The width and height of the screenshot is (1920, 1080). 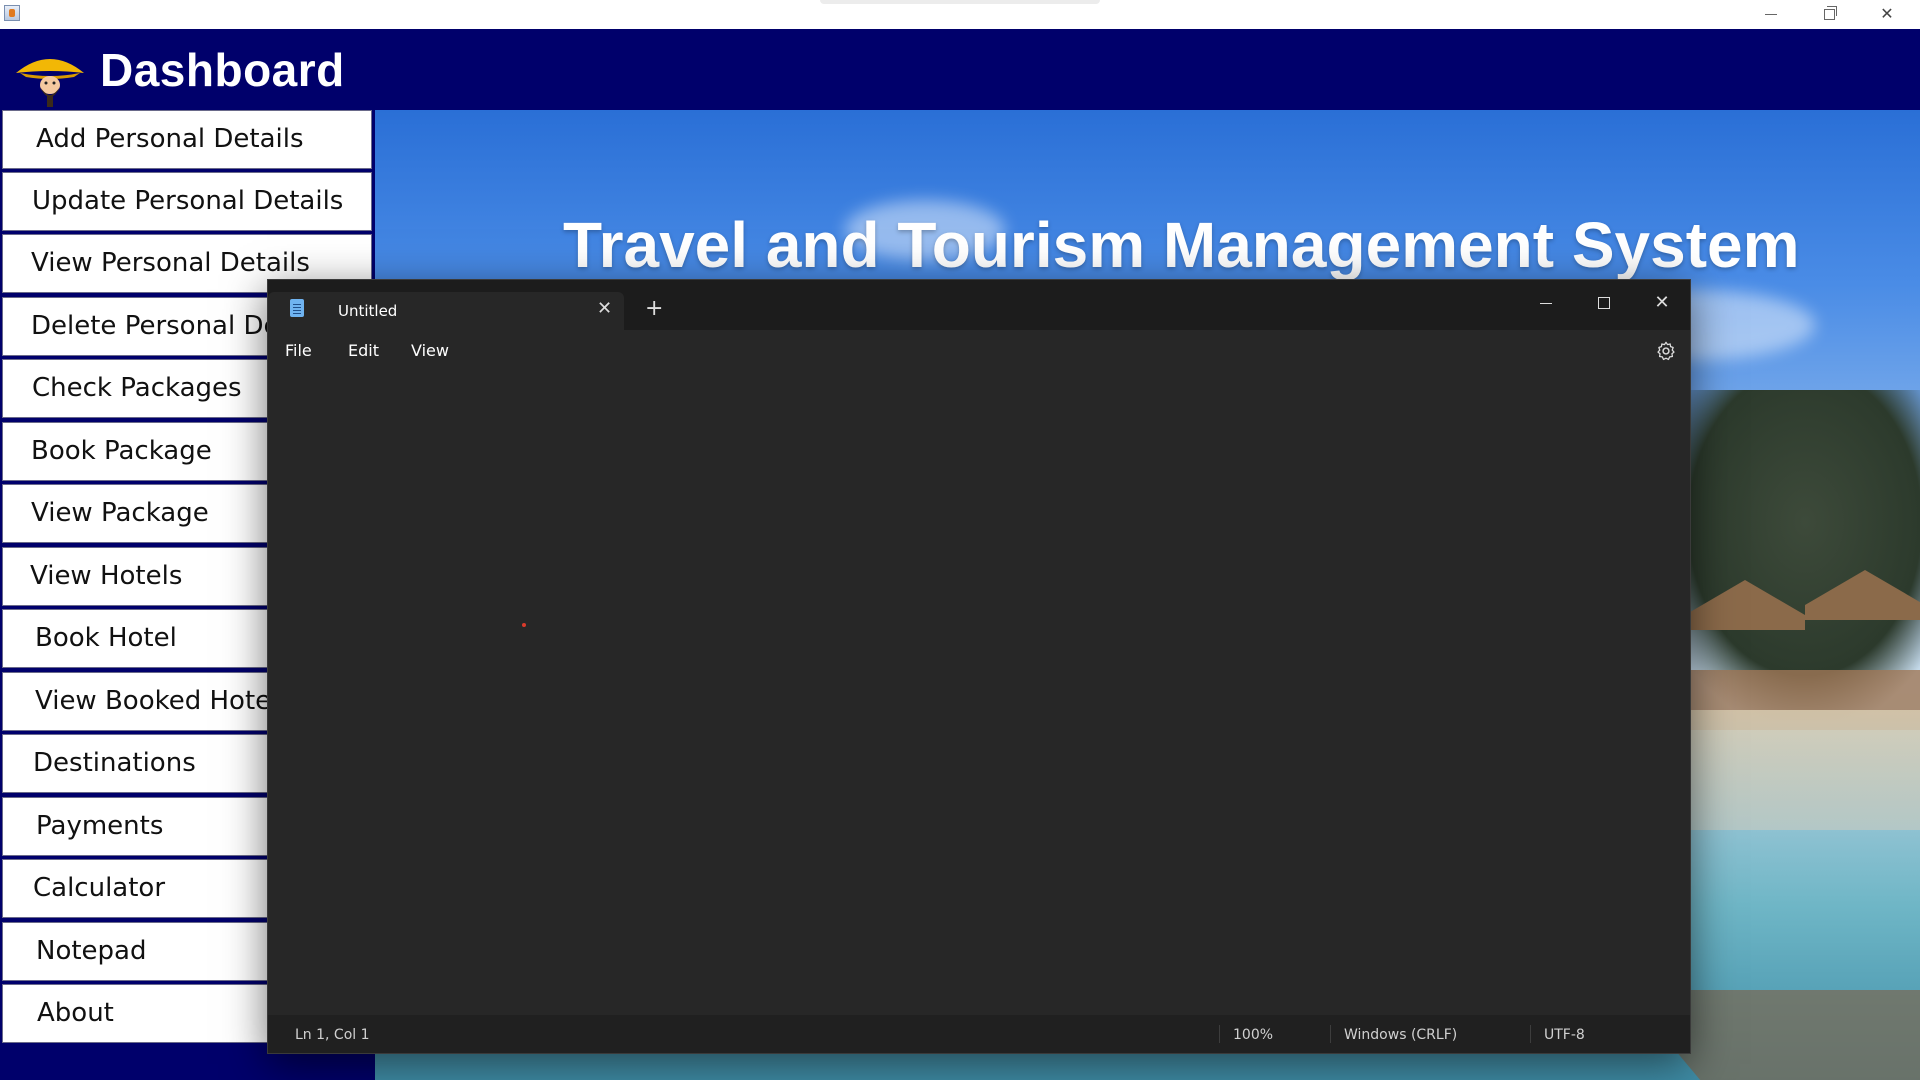 What do you see at coordinates (298, 350) in the screenshot?
I see `menu-file: File` at bounding box center [298, 350].